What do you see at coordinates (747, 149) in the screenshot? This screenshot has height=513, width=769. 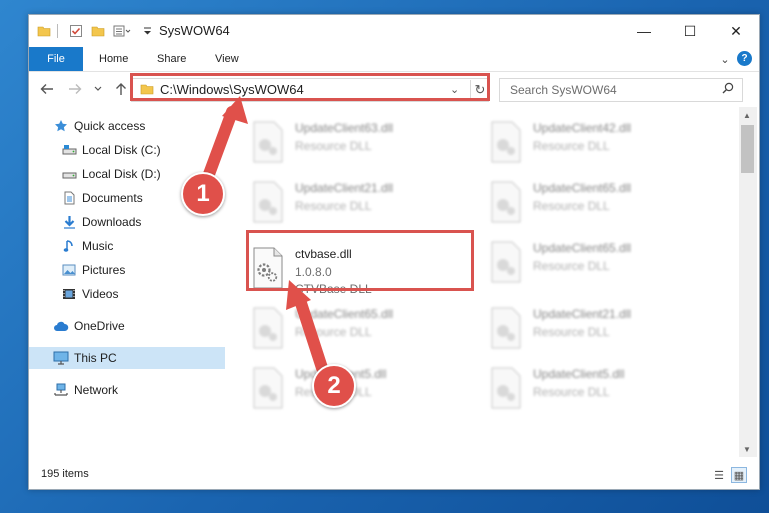 I see `scrollbar-thumb` at bounding box center [747, 149].